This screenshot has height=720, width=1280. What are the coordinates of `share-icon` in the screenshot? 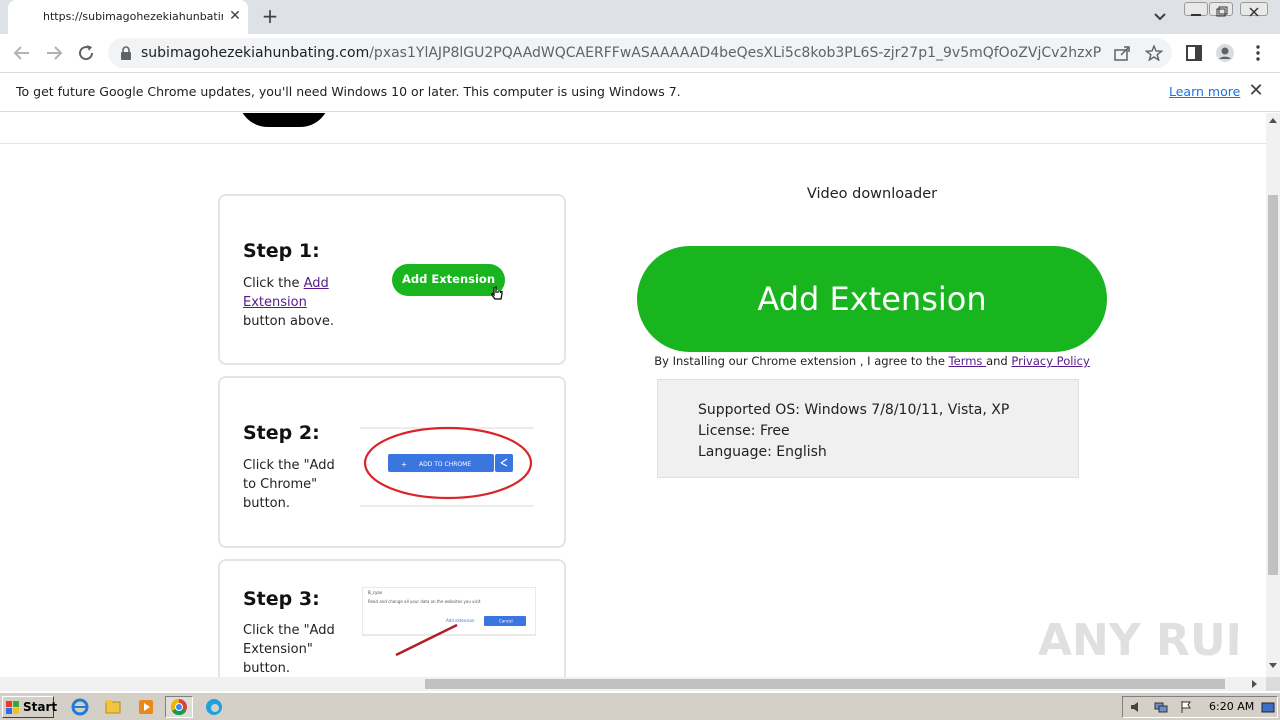 It's located at (1122, 53).